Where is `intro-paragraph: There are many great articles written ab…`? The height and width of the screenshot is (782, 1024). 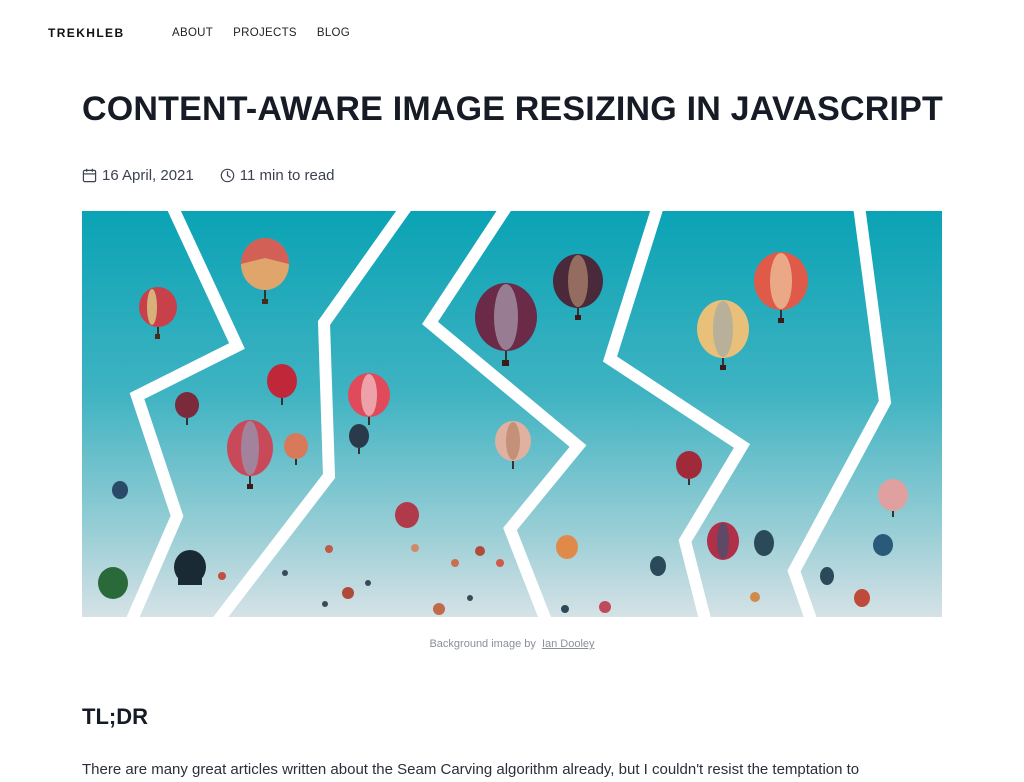
intro-paragraph: There are many great articles written ab… is located at coordinates (471, 769).